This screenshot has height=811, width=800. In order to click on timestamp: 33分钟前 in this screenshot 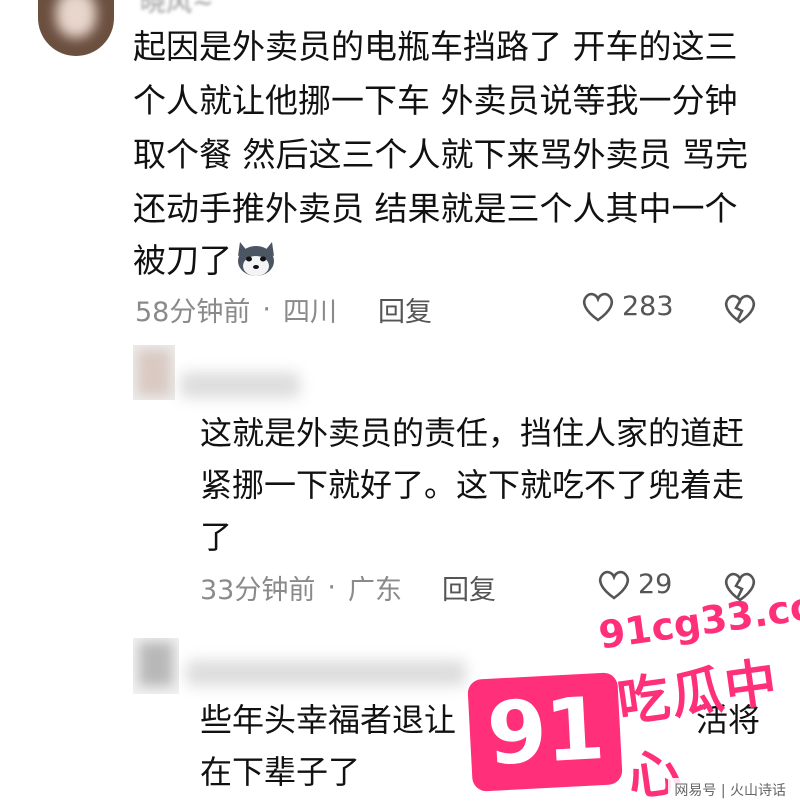, I will do `click(258, 590)`.